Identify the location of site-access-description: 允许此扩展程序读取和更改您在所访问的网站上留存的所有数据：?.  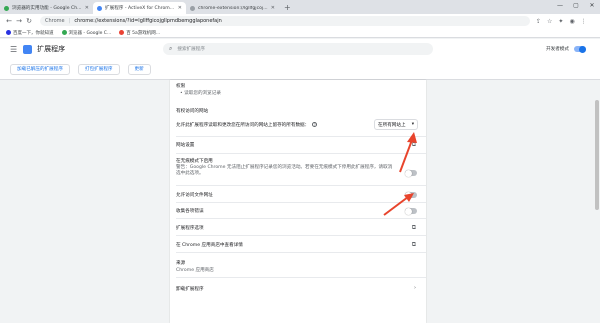
(271, 125).